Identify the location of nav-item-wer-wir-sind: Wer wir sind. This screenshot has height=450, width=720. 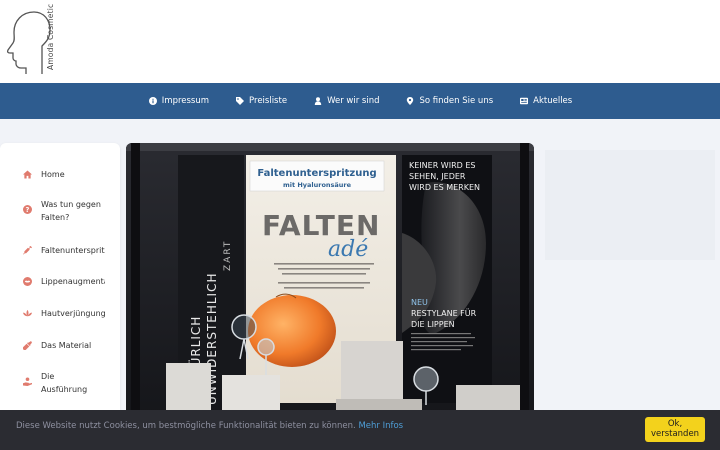
(346, 101).